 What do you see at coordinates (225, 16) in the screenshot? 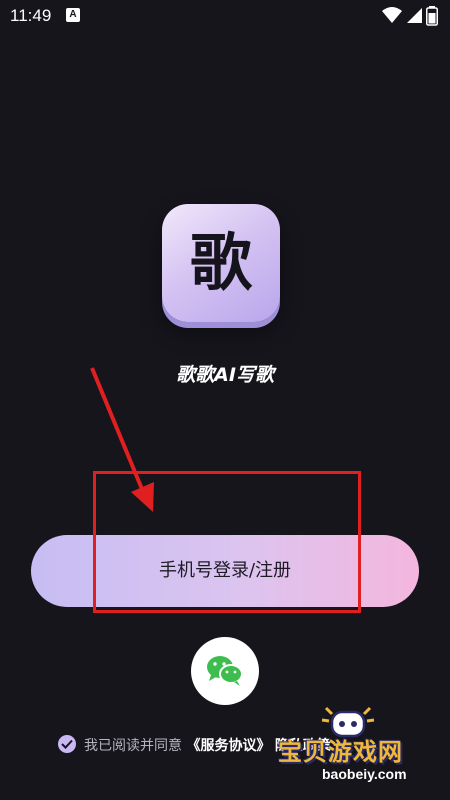
I see `status-bar: 11:49 A` at bounding box center [225, 16].